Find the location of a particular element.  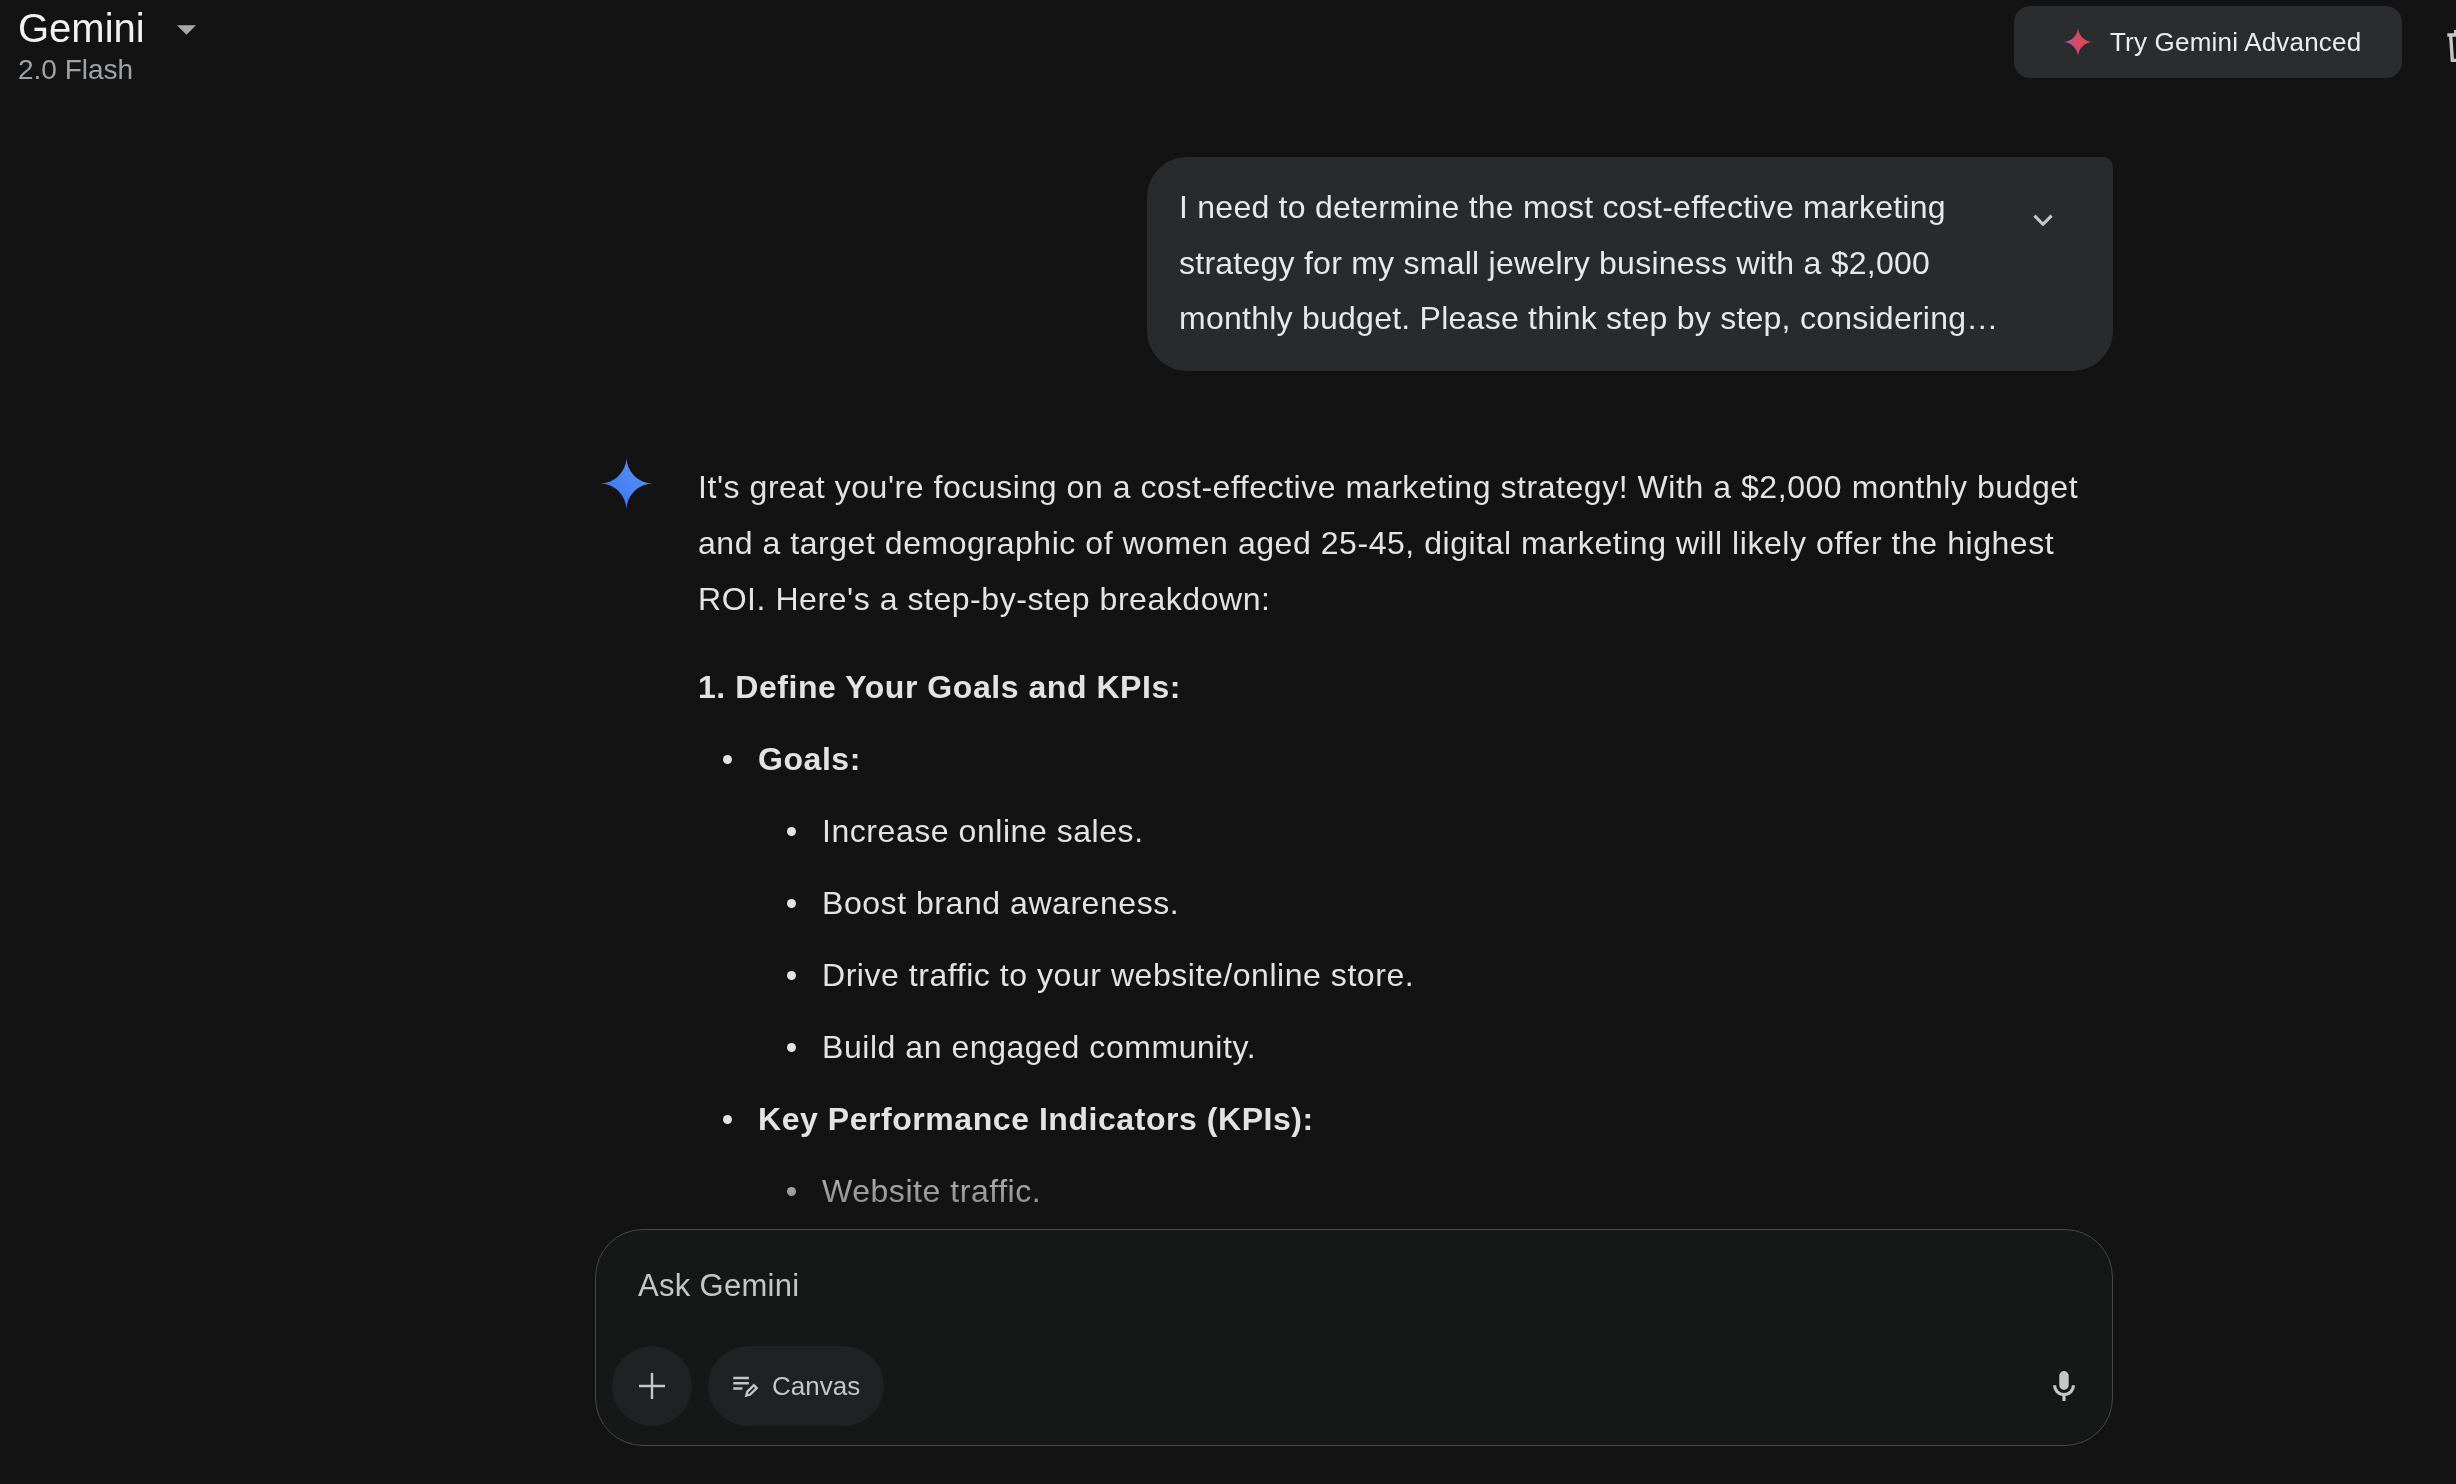

response-paragraph: It's great you're focusing on a cost-effective marketing strategy! With a $2,000 monthly budget and a target demographic of women aged 25-45, digital marketing will likely offer the highest ROI. Here's a step-by-step breakdown: is located at coordinates (1389, 543).